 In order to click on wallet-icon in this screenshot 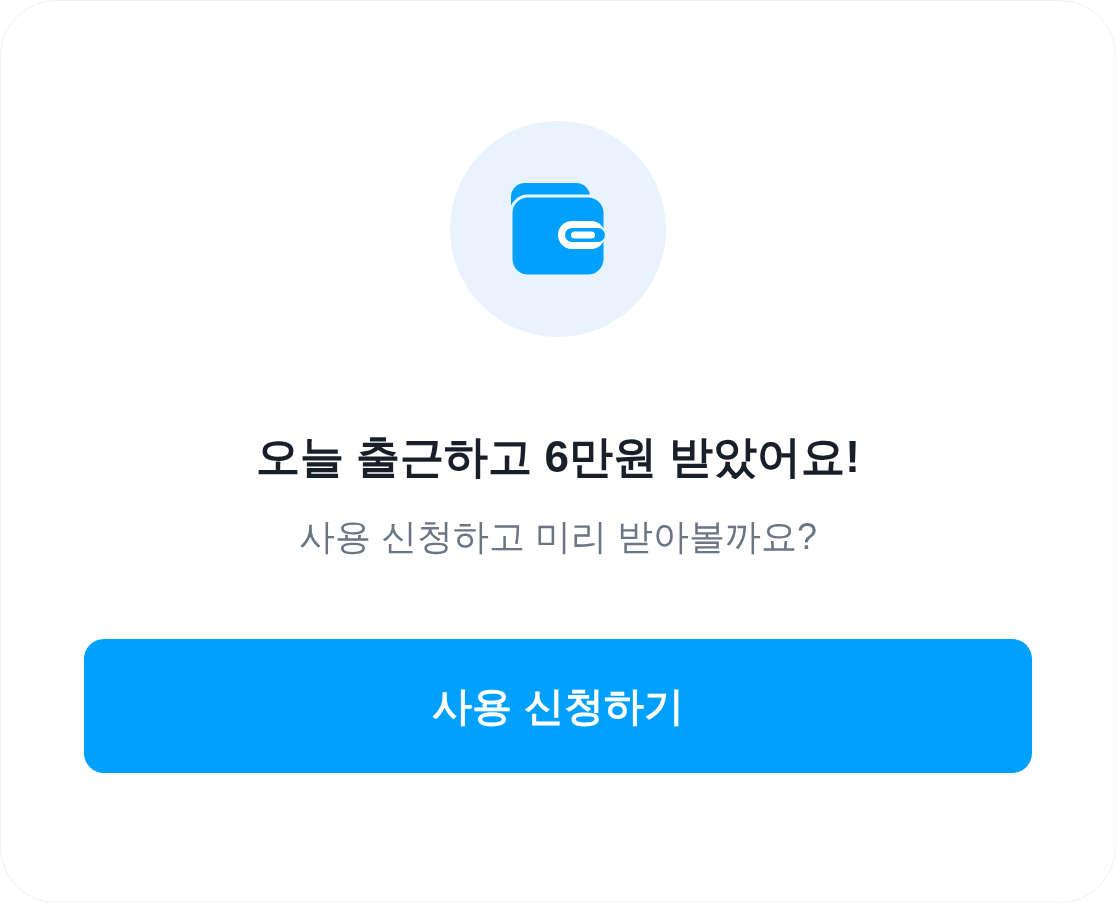, I will do `click(558, 229)`.